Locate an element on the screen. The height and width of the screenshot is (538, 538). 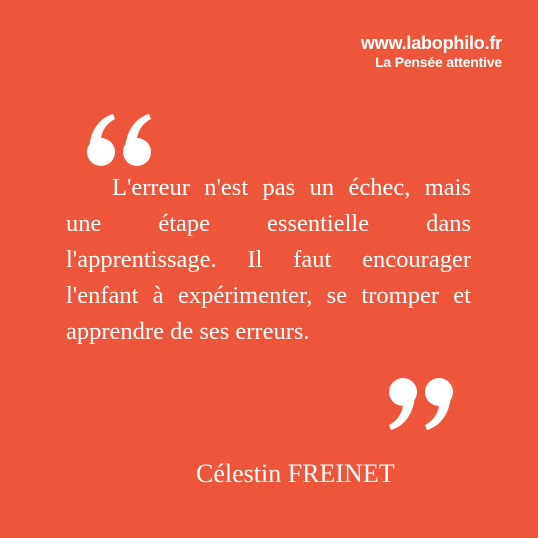
brand-header: www.labophilo.fr La Pensée attentive is located at coordinates (431, 52).